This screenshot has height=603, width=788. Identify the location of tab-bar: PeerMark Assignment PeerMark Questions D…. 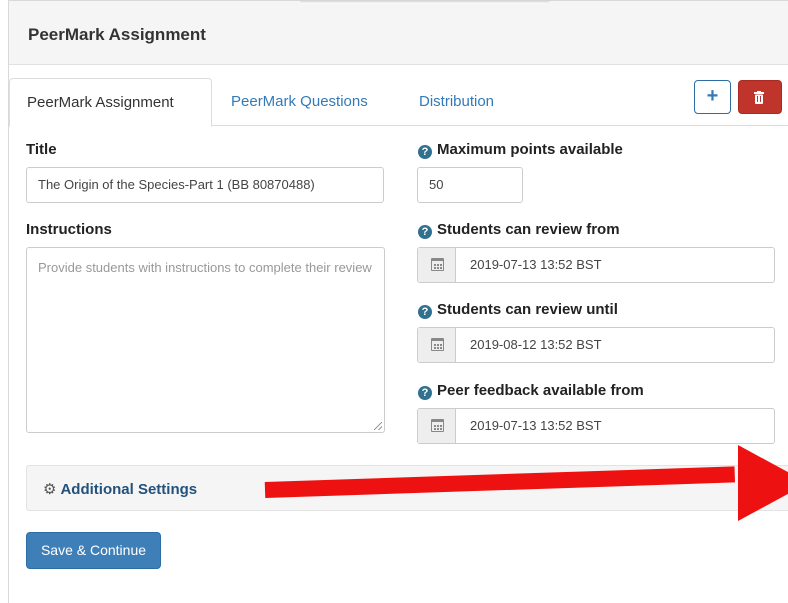
(398, 102).